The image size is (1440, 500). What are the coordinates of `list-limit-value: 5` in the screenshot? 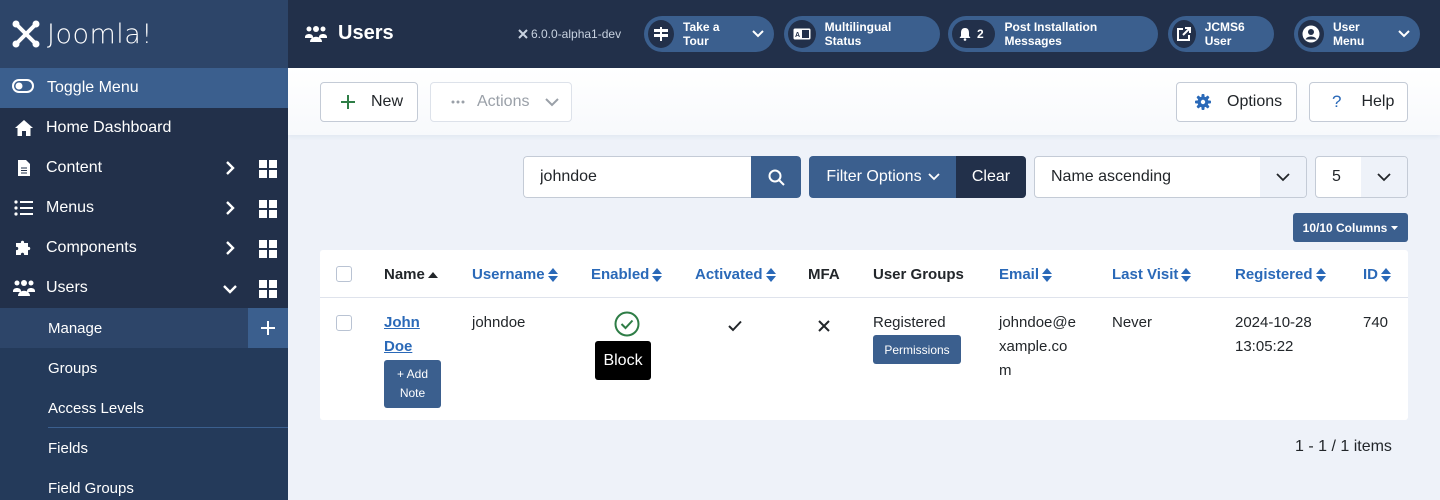 It's located at (1336, 176).